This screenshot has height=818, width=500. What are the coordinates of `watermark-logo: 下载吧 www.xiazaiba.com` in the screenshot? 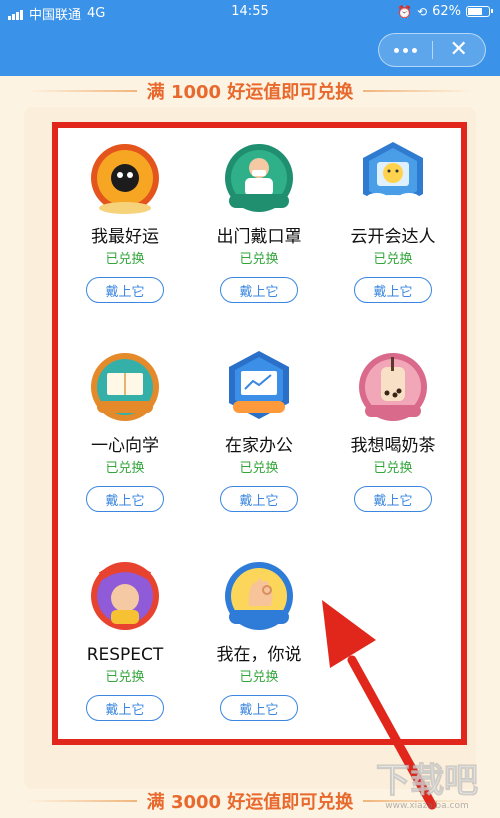 It's located at (427, 786).